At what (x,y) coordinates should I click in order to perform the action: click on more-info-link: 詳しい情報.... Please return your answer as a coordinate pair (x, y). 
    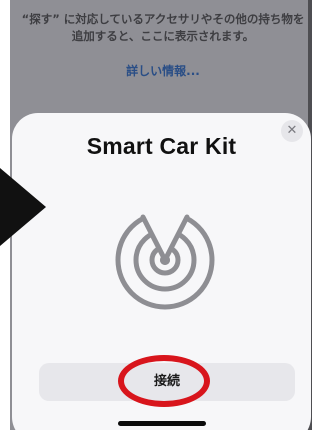
    Looking at the image, I should click on (163, 70).